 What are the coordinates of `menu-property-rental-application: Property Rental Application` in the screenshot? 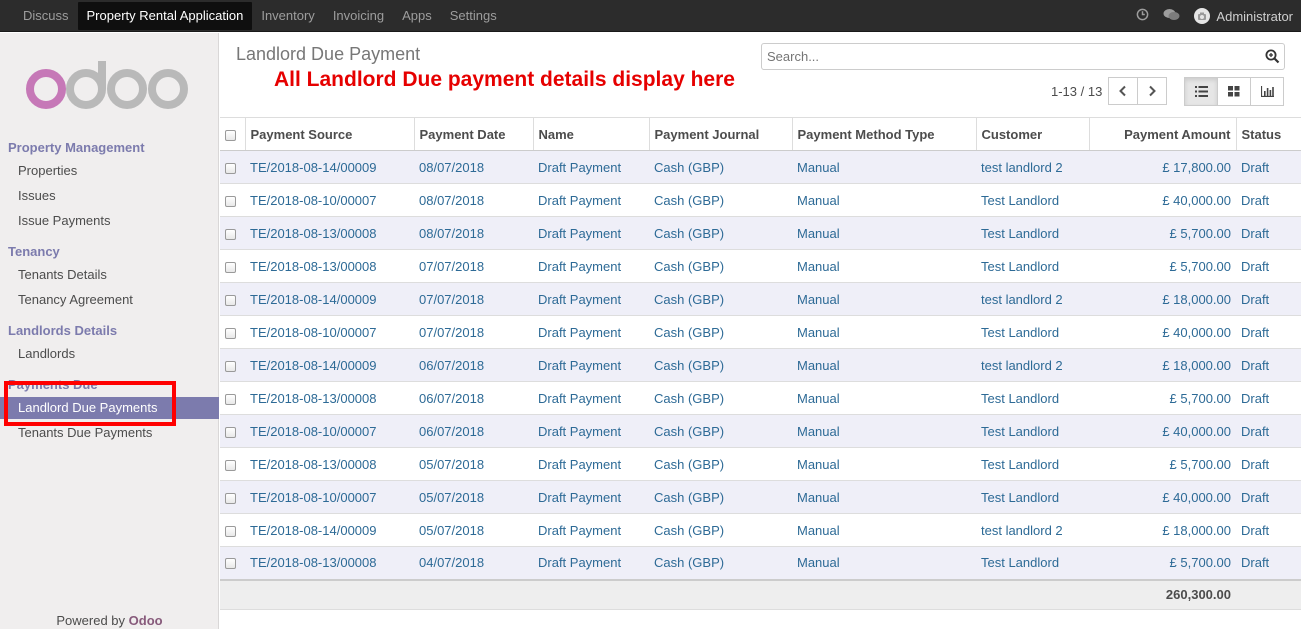 It's located at (165, 16).